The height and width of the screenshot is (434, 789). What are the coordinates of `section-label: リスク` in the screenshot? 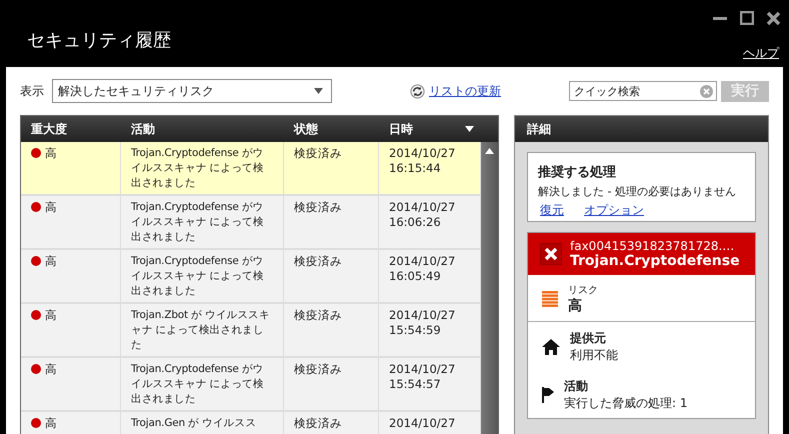 It's located at (583, 290).